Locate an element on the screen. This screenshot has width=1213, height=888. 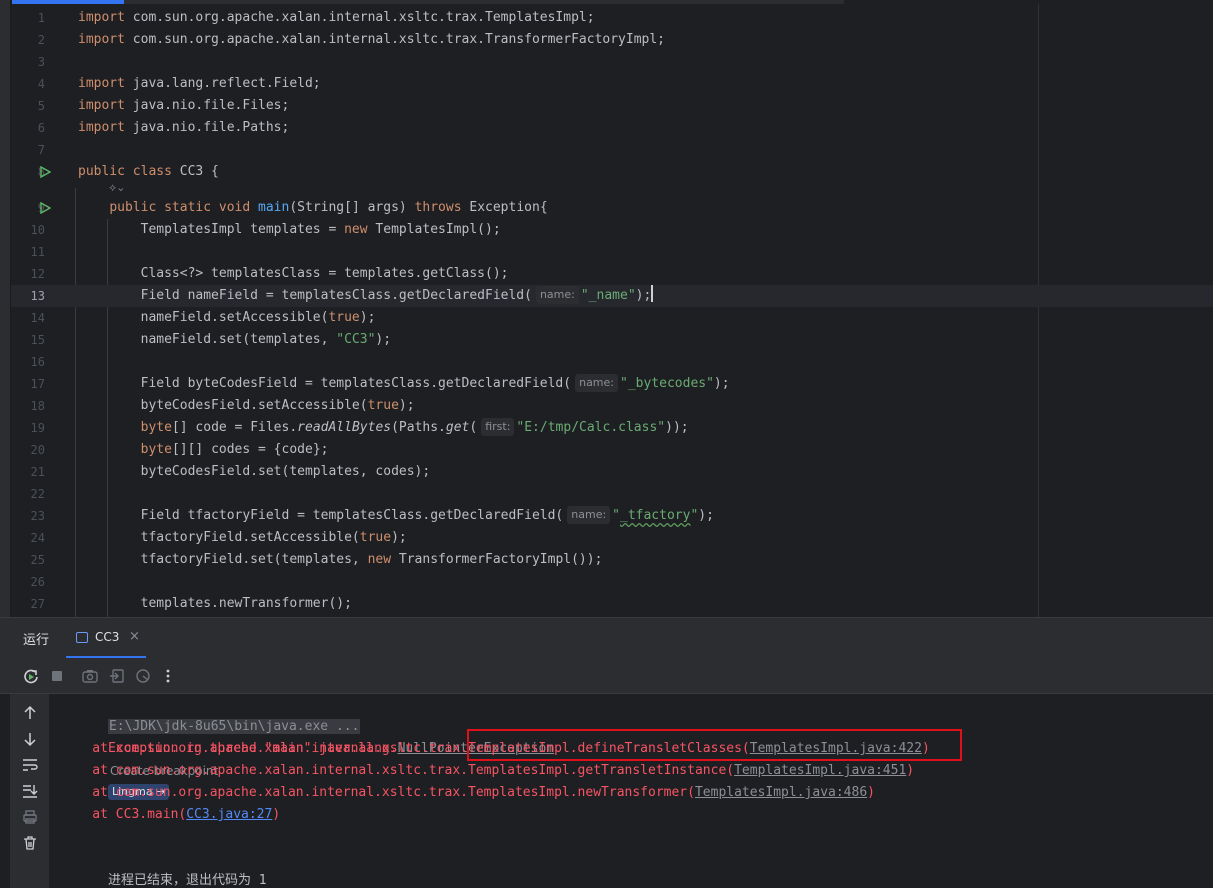
line-number: 17 is located at coordinates (28, 384).